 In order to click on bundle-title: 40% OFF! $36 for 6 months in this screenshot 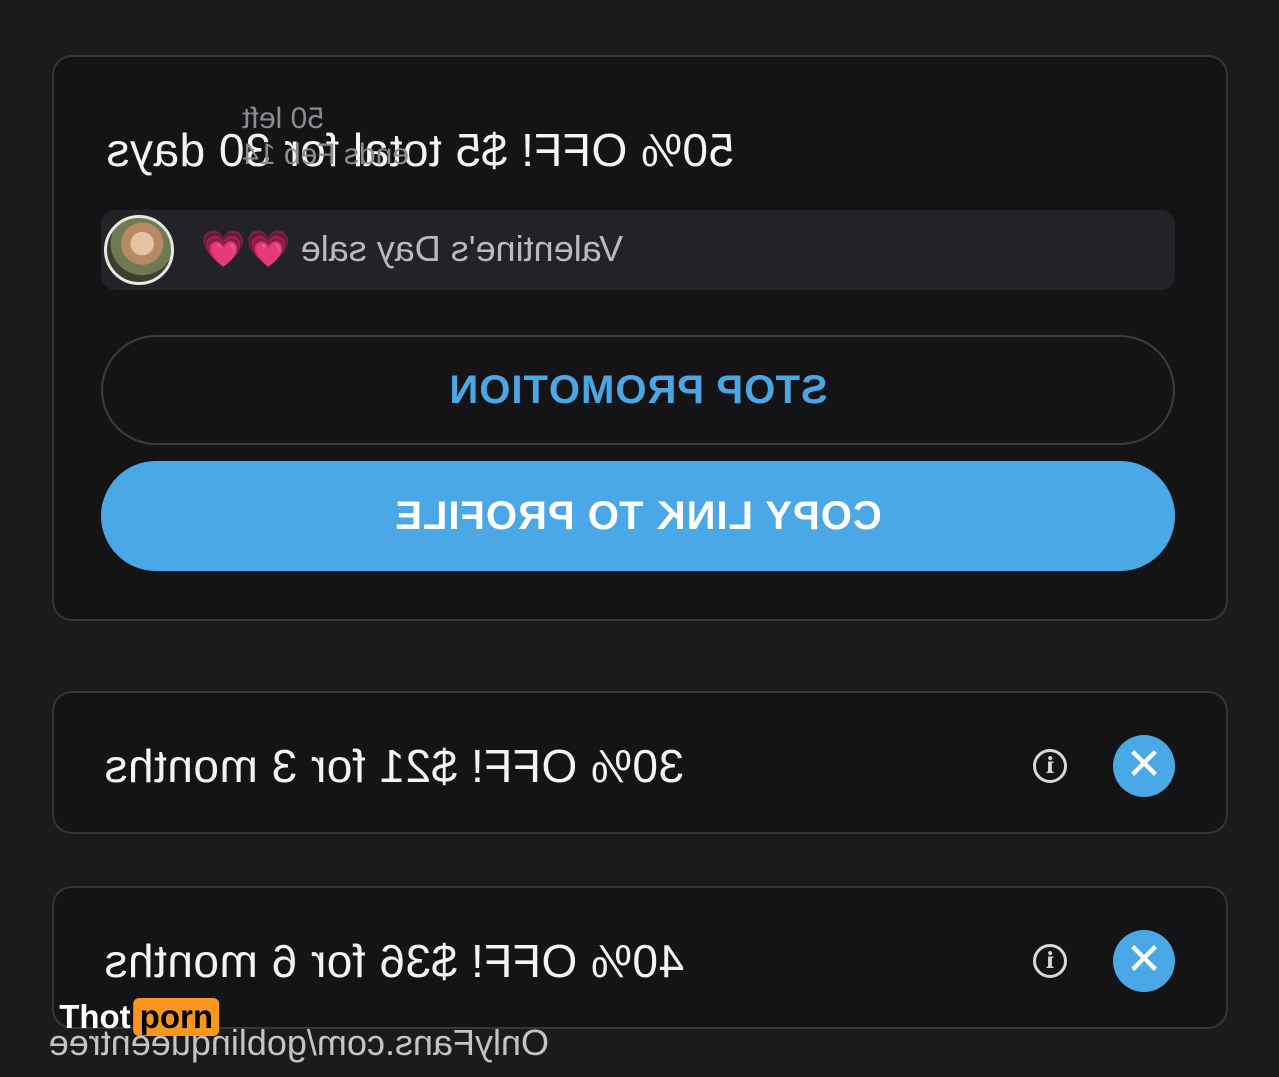, I will do `click(394, 961)`.